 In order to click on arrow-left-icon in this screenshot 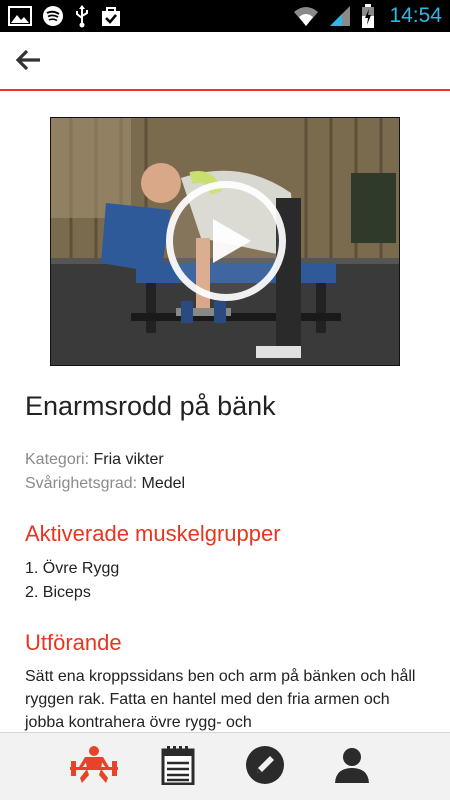, I will do `click(28, 62)`.